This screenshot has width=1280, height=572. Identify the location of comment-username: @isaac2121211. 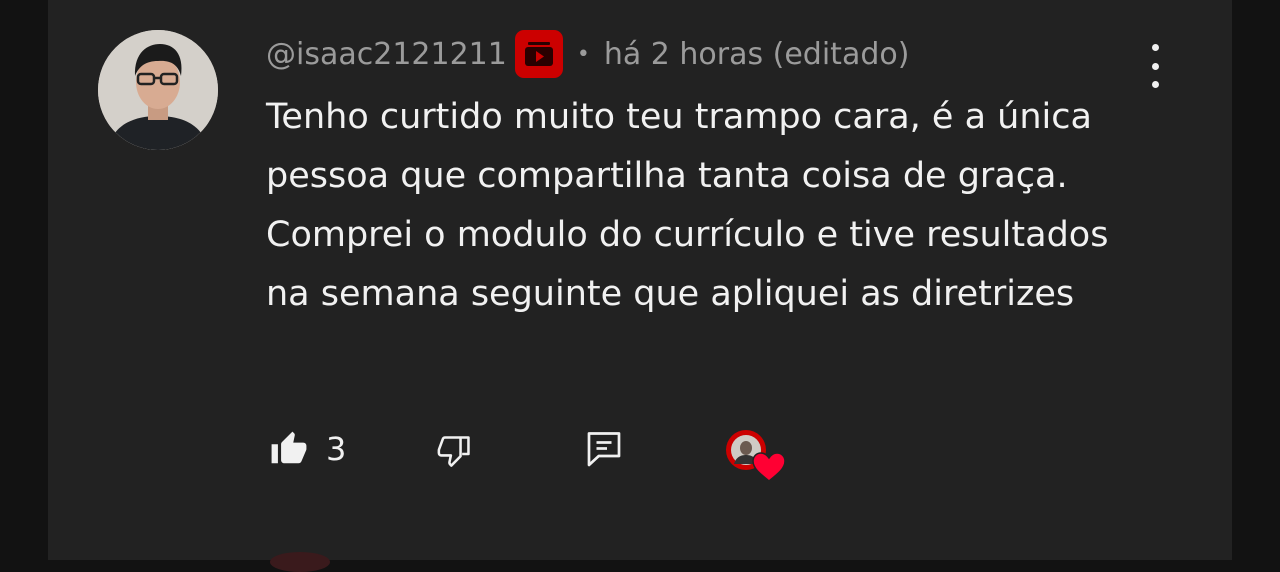
(386, 54).